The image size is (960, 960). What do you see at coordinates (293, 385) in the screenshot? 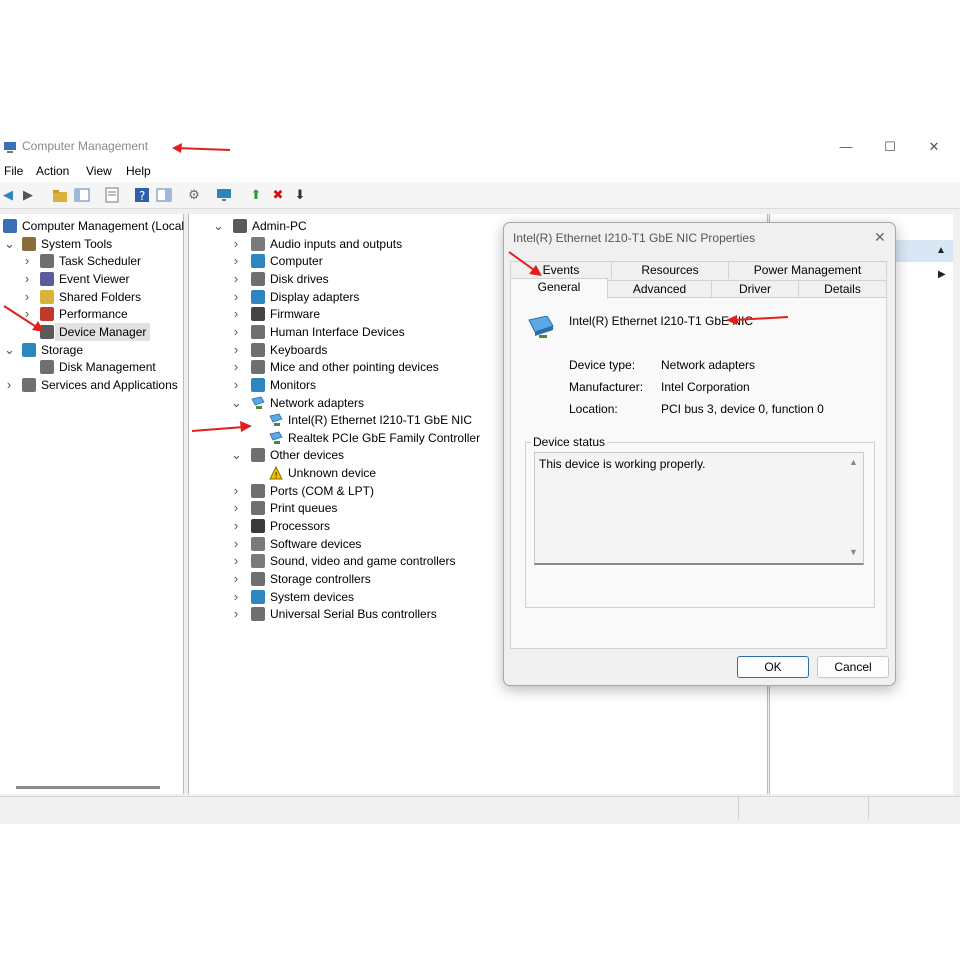
I see `tree-item: Monitors` at bounding box center [293, 385].